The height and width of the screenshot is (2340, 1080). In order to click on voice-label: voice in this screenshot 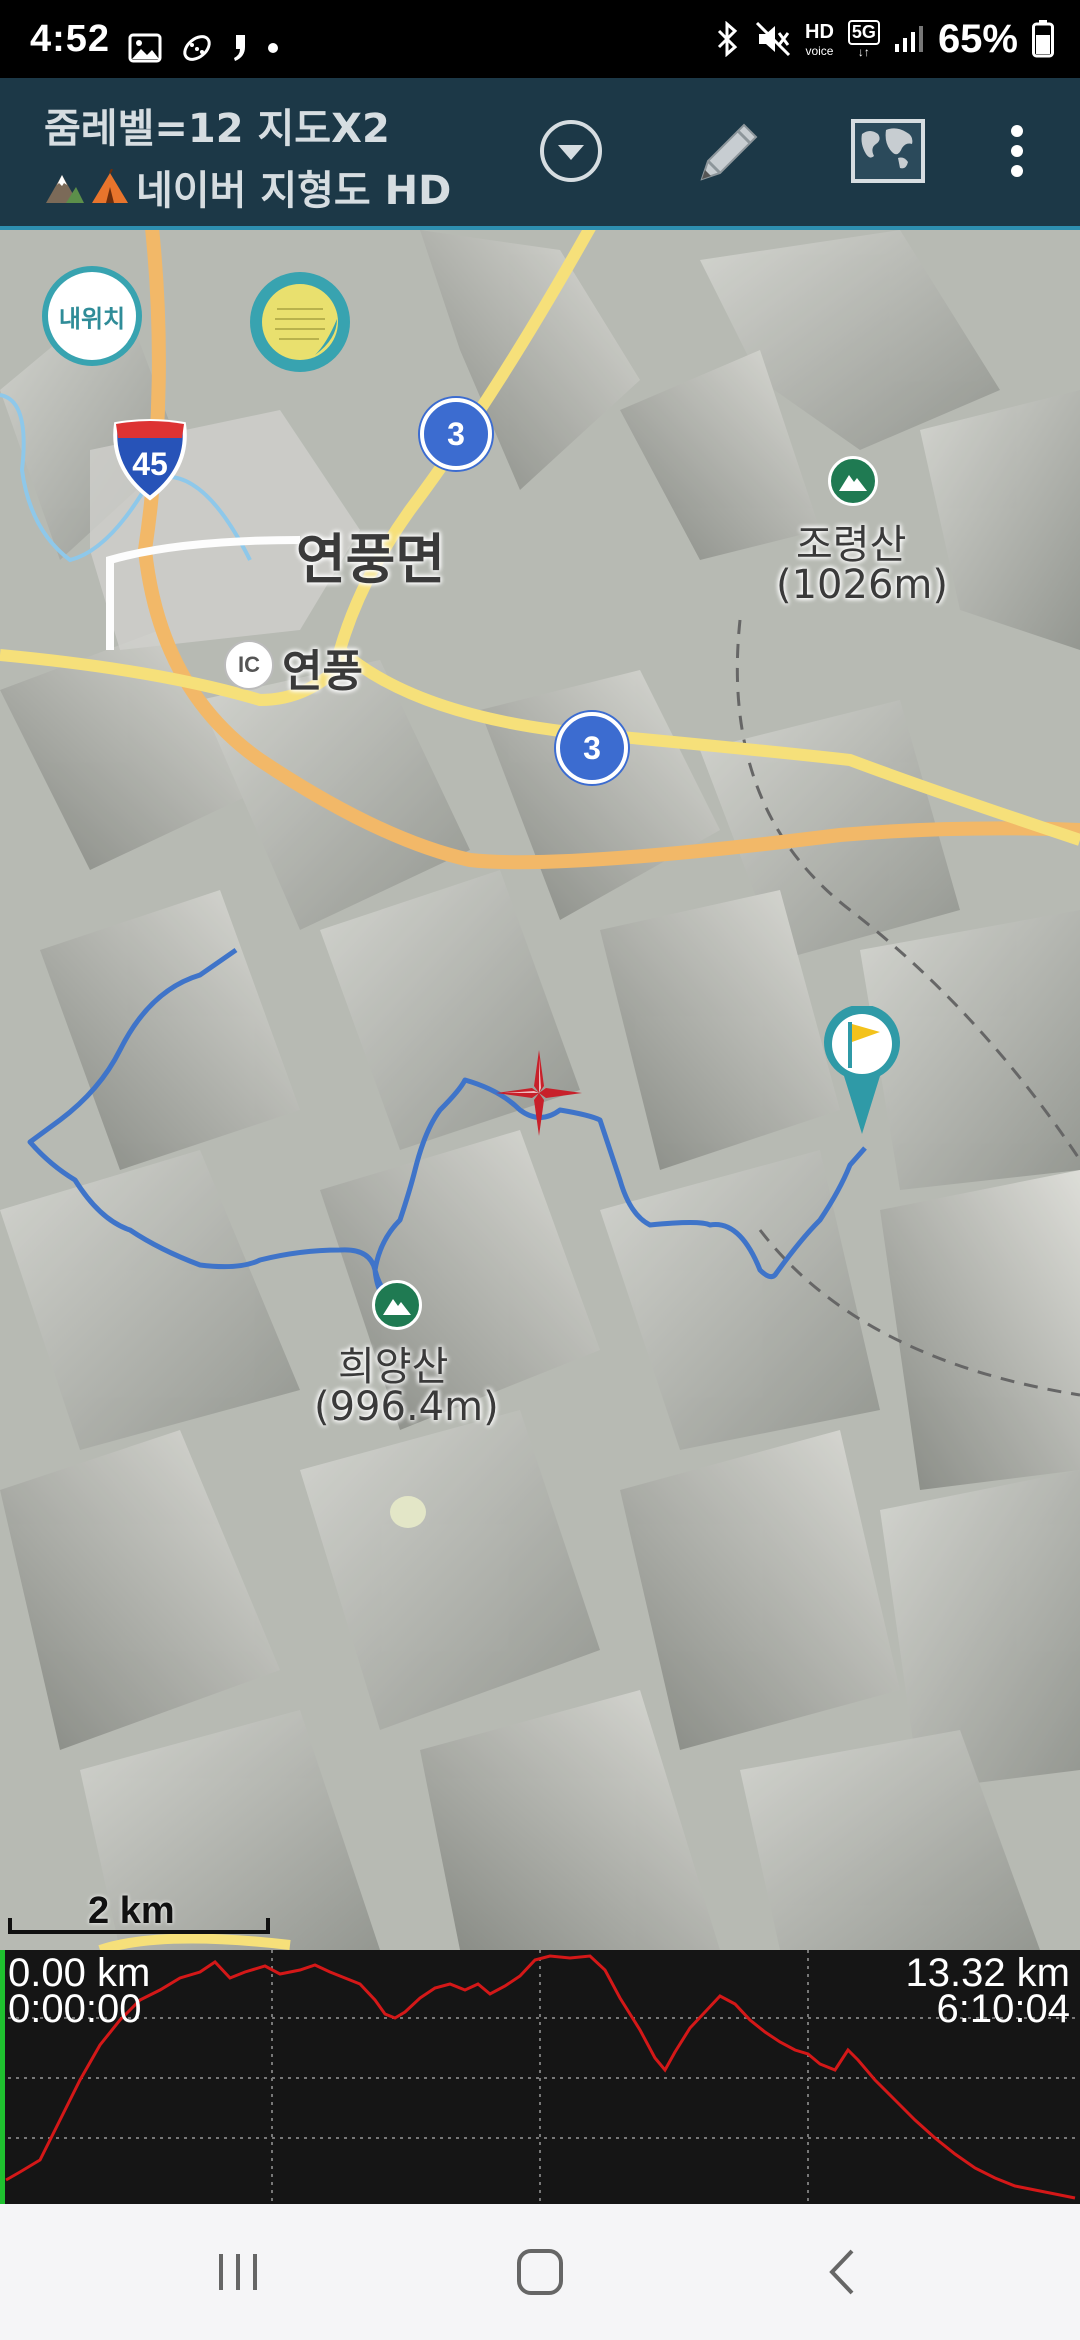, I will do `click(819, 50)`.